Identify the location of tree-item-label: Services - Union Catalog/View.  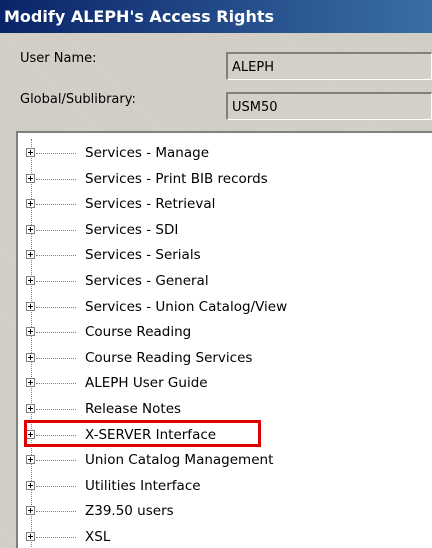
(186, 306).